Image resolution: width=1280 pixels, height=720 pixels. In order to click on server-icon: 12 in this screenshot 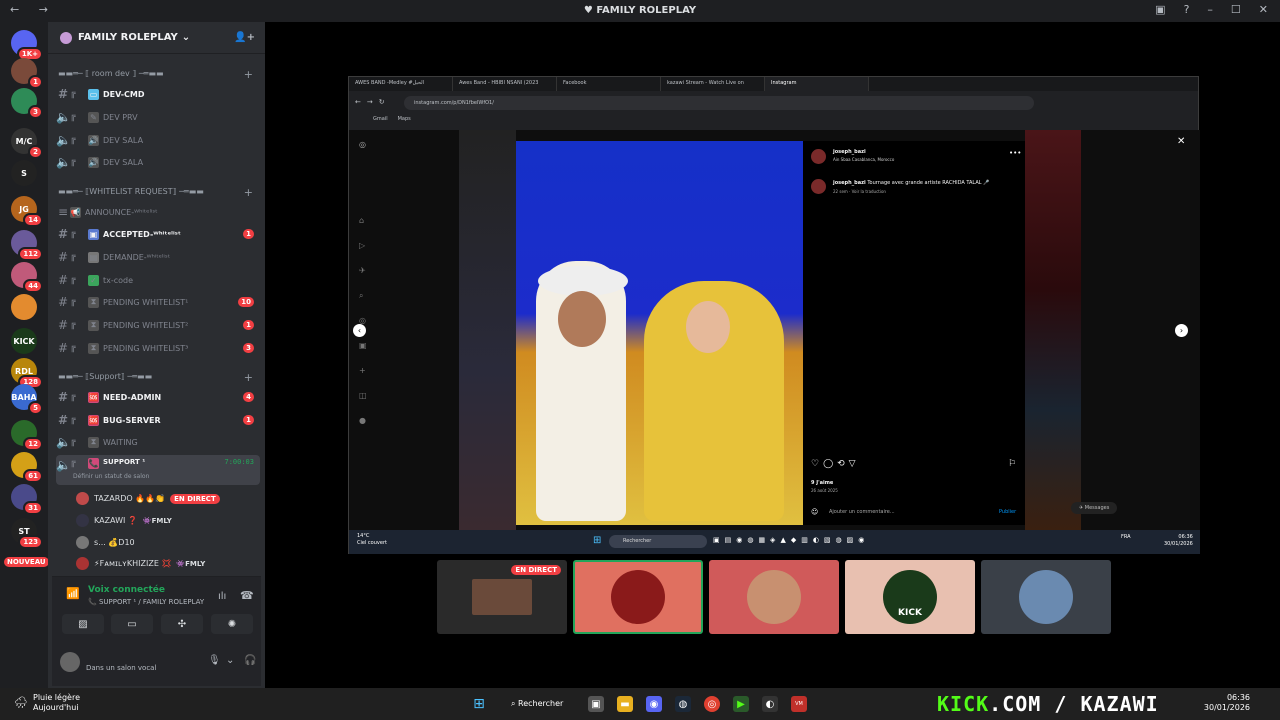, I will do `click(27, 435)`.